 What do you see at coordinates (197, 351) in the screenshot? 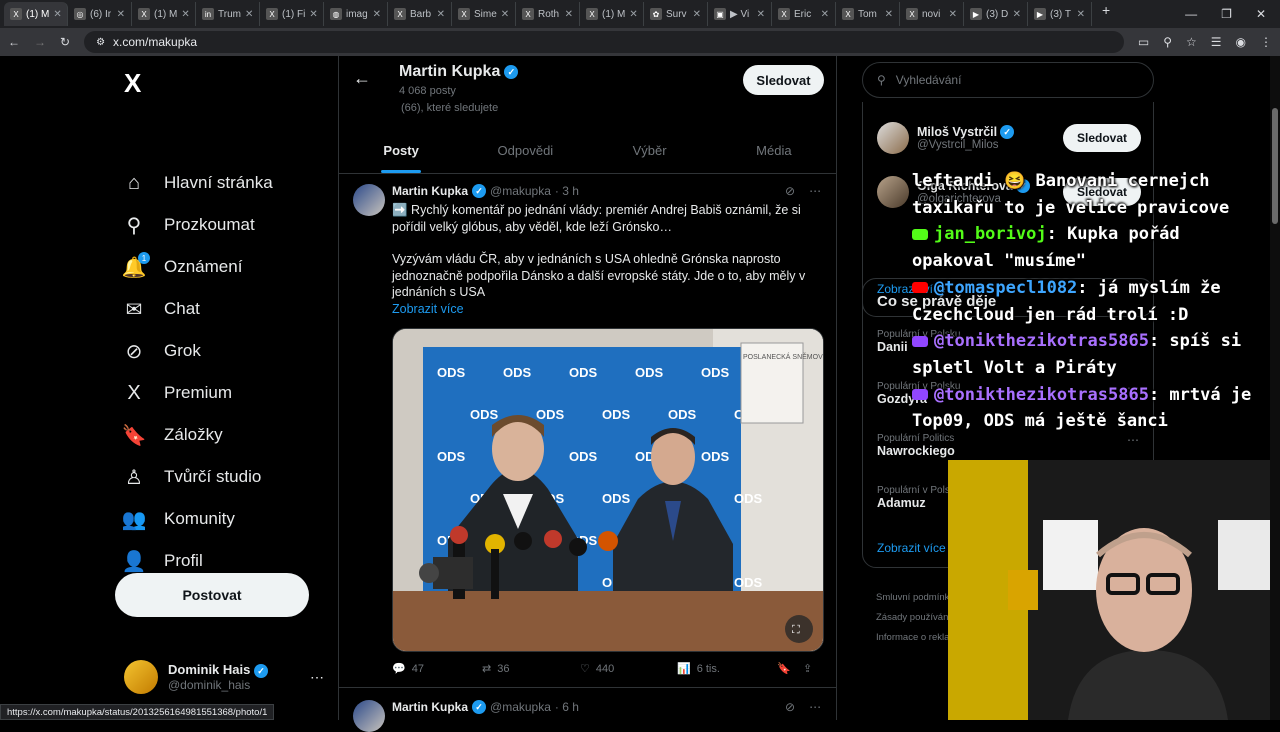
I see `nav-item-grok: ⊘ Grok` at bounding box center [197, 351].